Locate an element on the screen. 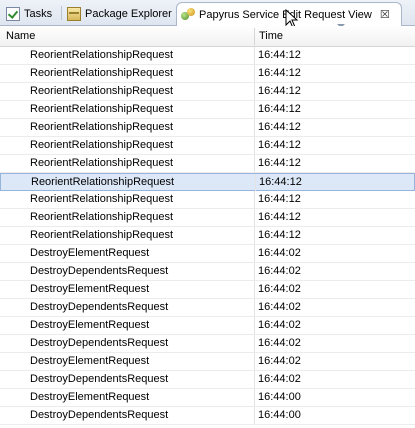 The height and width of the screenshot is (428, 415). column-header-name: Name is located at coordinates (20, 36).